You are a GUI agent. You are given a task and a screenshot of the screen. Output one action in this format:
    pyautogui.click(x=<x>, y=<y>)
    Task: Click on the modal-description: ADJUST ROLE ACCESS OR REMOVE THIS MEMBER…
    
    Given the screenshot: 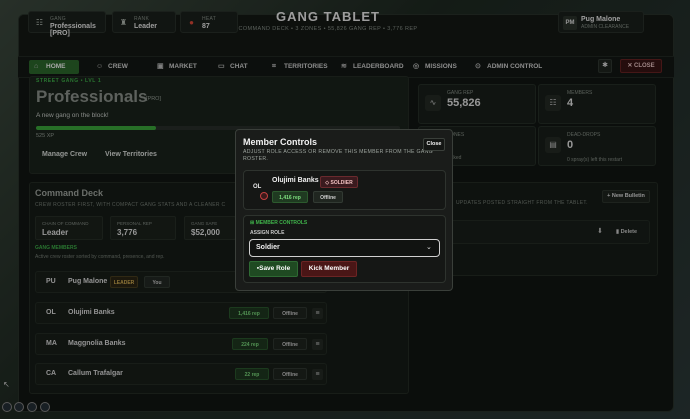 What is the action you would take?
    pyautogui.click(x=338, y=155)
    